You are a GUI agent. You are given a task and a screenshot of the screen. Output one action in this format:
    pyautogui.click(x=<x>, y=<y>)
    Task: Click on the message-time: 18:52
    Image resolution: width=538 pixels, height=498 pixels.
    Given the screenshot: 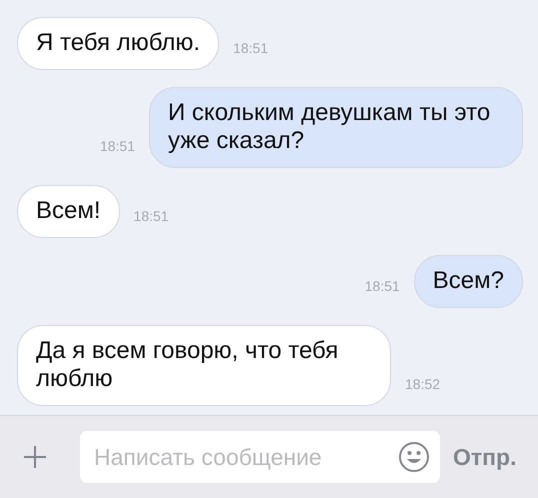 What is the action you would take?
    pyautogui.click(x=422, y=384)
    